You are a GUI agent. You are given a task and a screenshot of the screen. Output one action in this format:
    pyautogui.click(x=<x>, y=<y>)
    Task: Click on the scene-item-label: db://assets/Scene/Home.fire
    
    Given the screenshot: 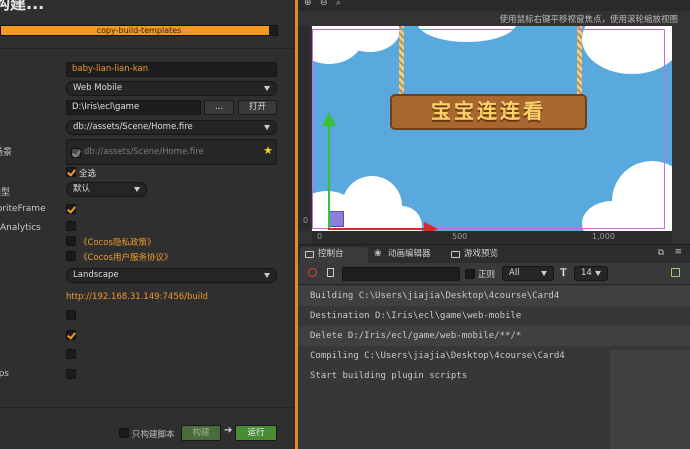 What is the action you would take?
    pyautogui.click(x=144, y=152)
    